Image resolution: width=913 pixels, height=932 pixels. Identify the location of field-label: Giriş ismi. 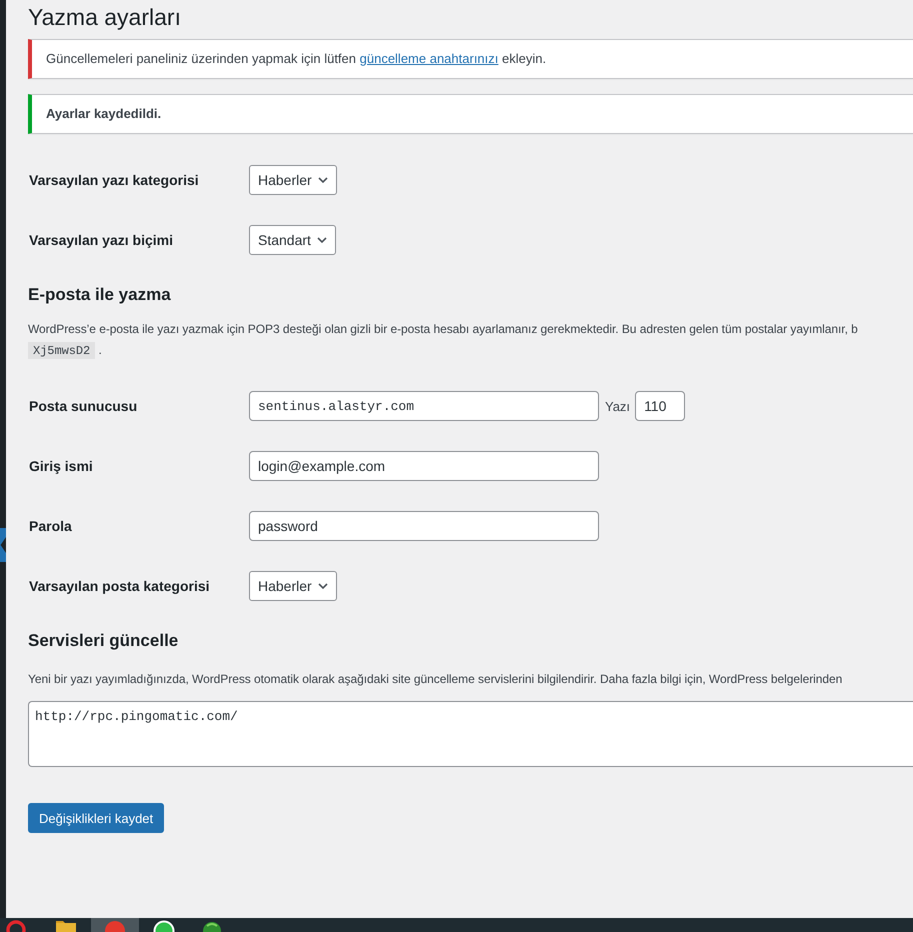
(61, 466).